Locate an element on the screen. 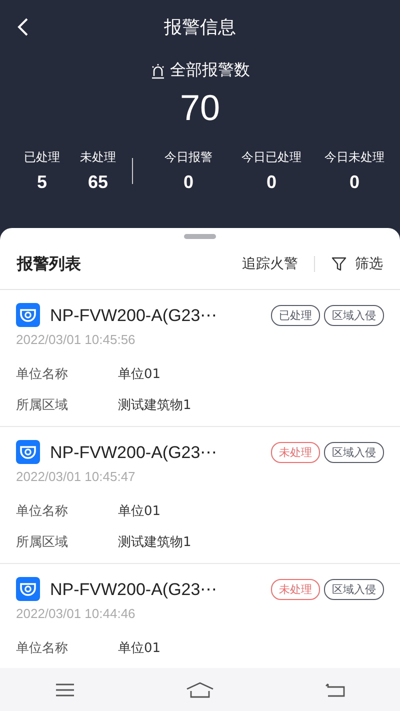 This screenshot has height=711, width=400. alarm-time: 2022/03/01 10:44:46 is located at coordinates (76, 614).